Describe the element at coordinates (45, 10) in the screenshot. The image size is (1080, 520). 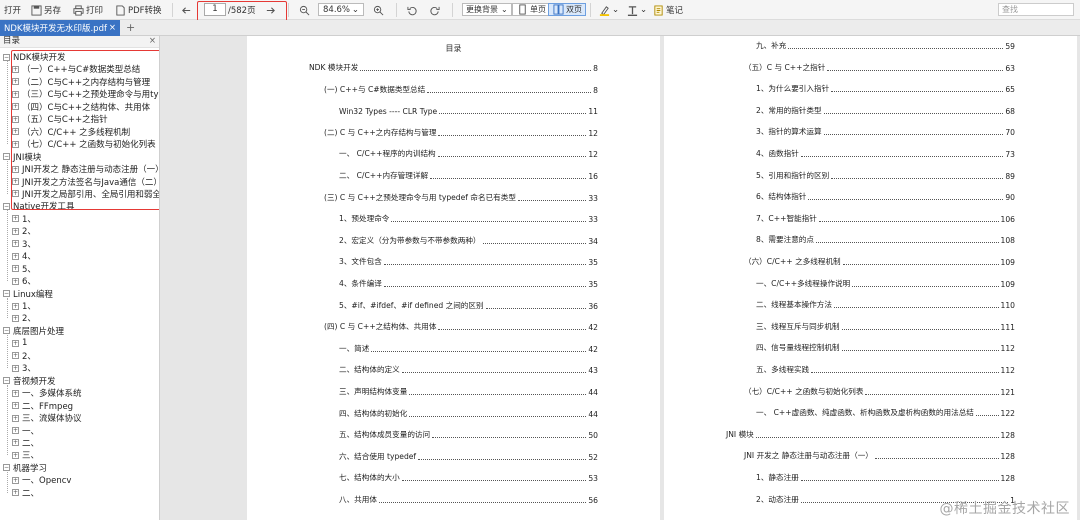
I see `save-as-button: 另存` at that location.